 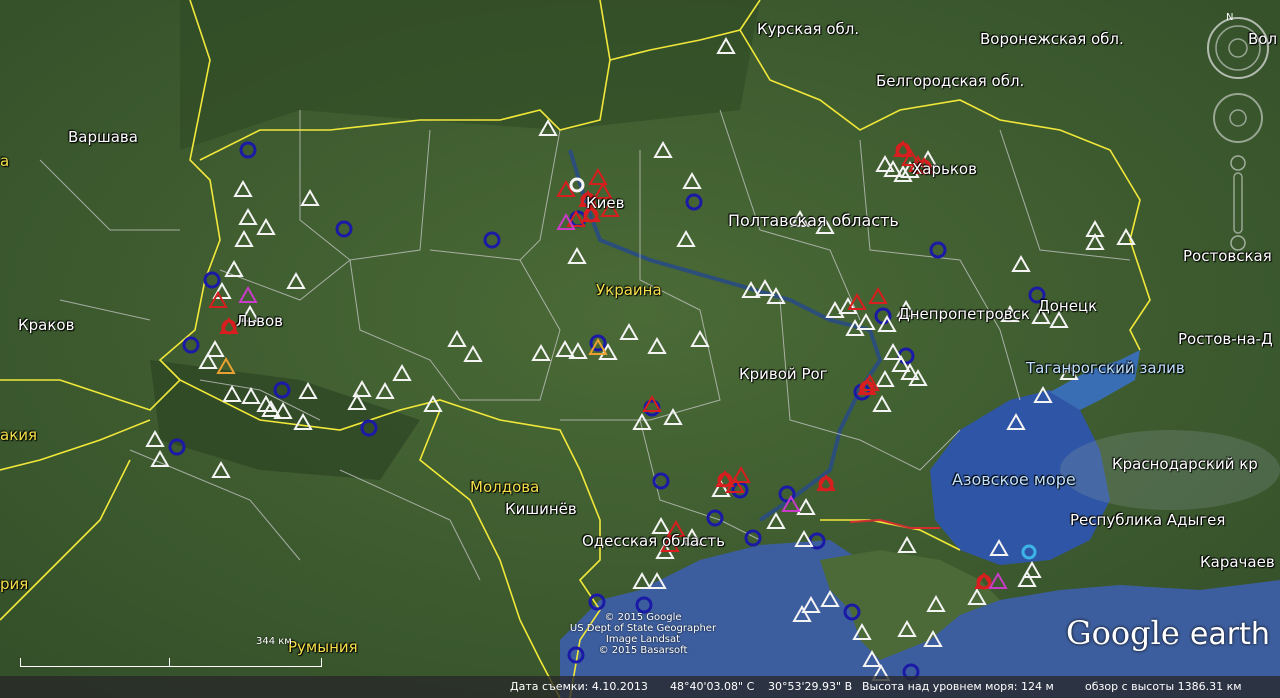 I want to click on place-label: Ростов-на-Д, so click(x=1225, y=339).